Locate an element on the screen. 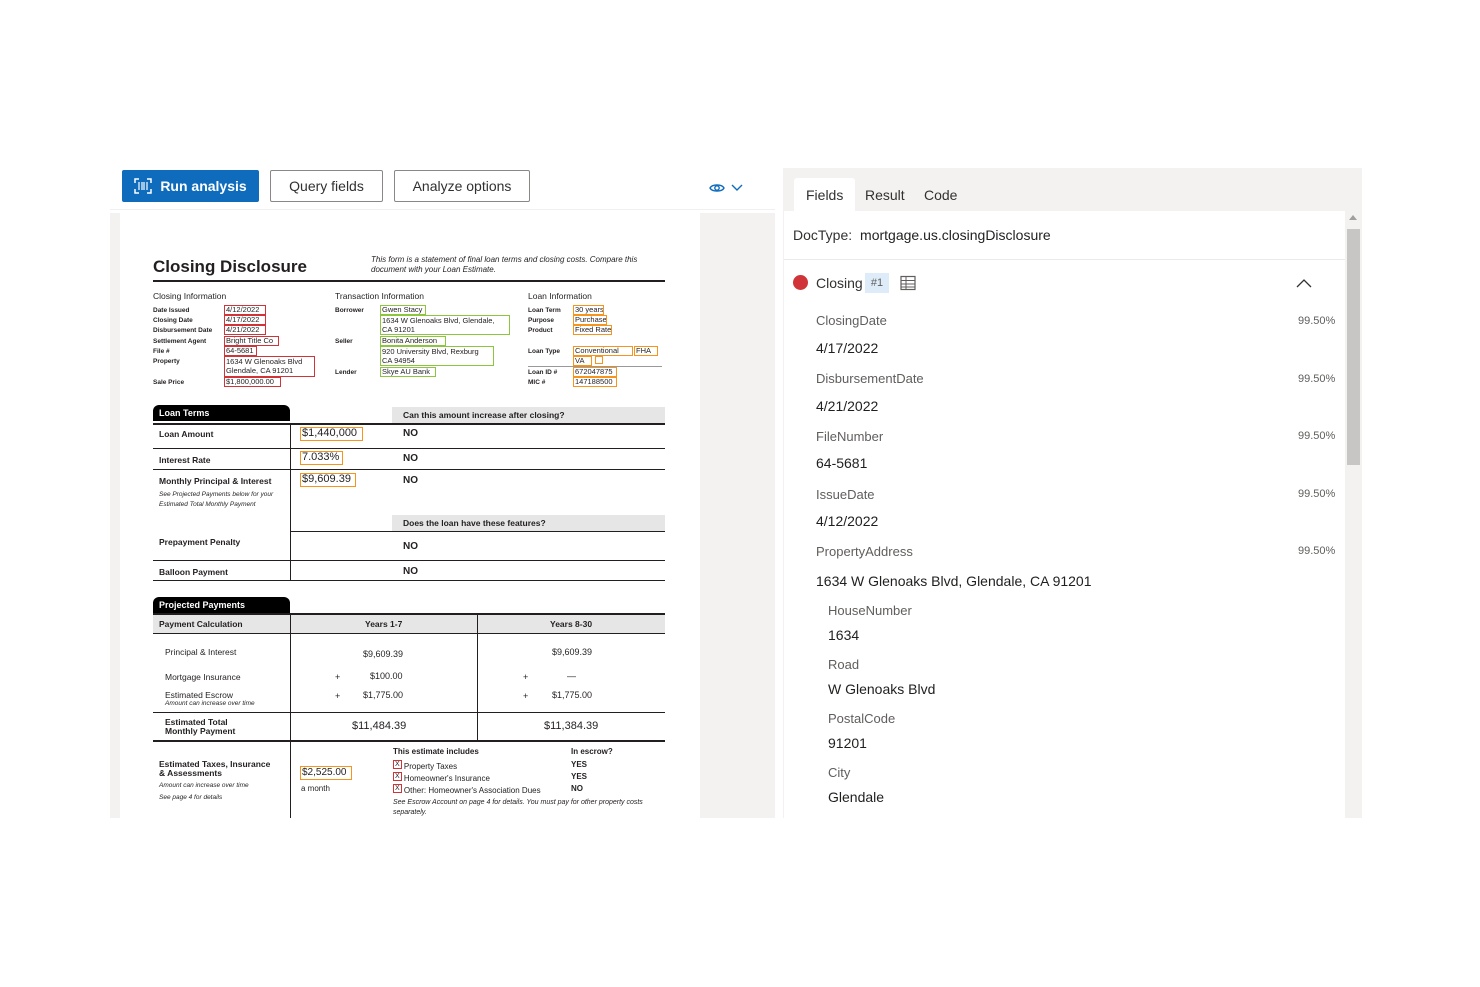 The height and width of the screenshot is (987, 1480). mi-years-1-7: $100.00 is located at coordinates (386, 676).